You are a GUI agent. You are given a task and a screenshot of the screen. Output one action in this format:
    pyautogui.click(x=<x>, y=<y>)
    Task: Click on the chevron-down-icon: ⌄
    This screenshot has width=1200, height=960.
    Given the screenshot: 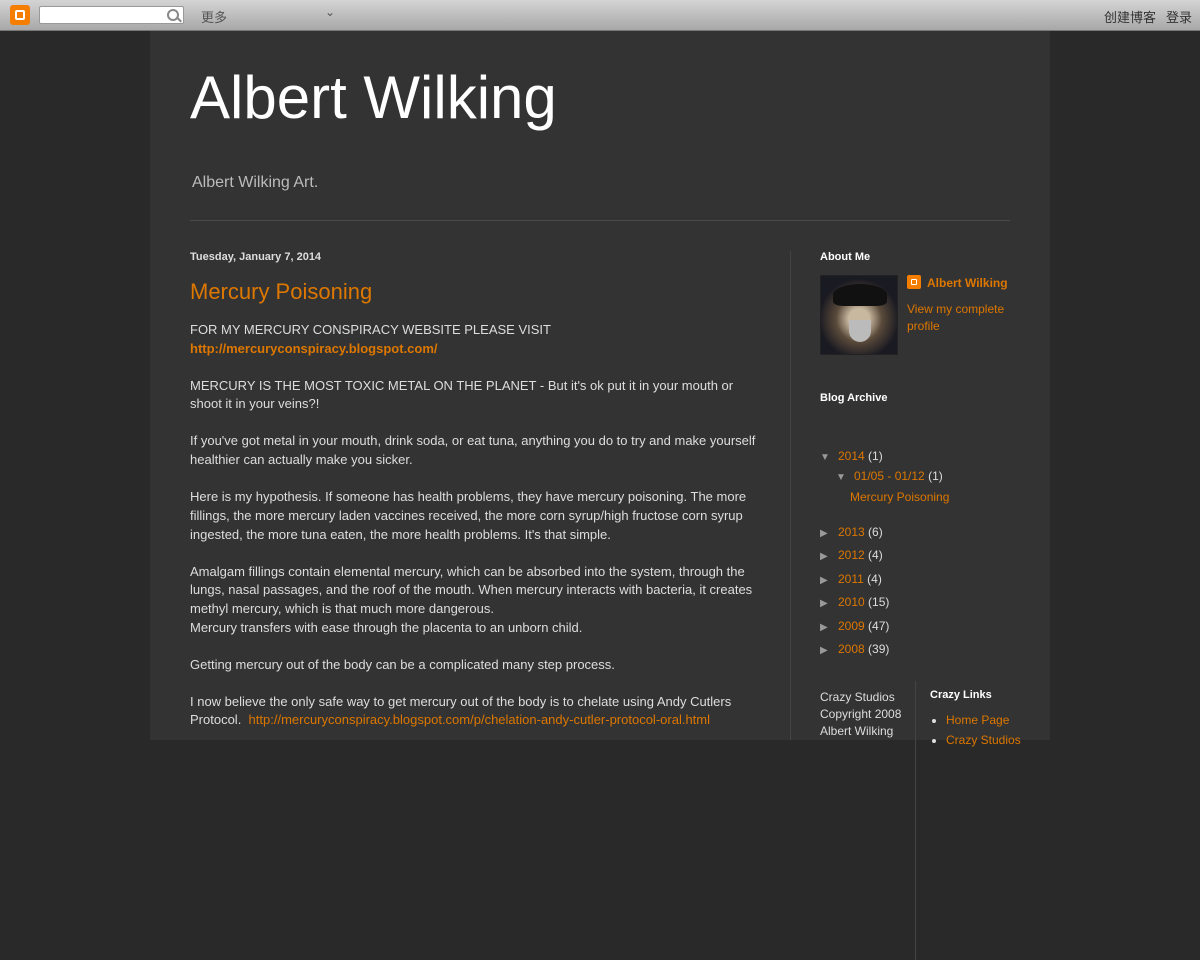 What is the action you would take?
    pyautogui.click(x=330, y=12)
    